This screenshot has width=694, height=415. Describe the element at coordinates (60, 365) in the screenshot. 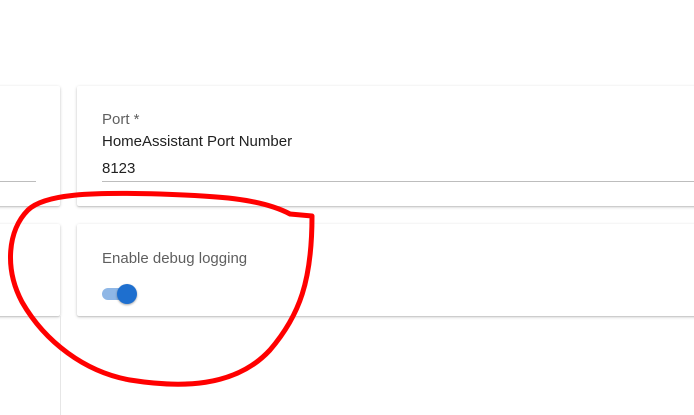

I see `left-column-divider` at that location.